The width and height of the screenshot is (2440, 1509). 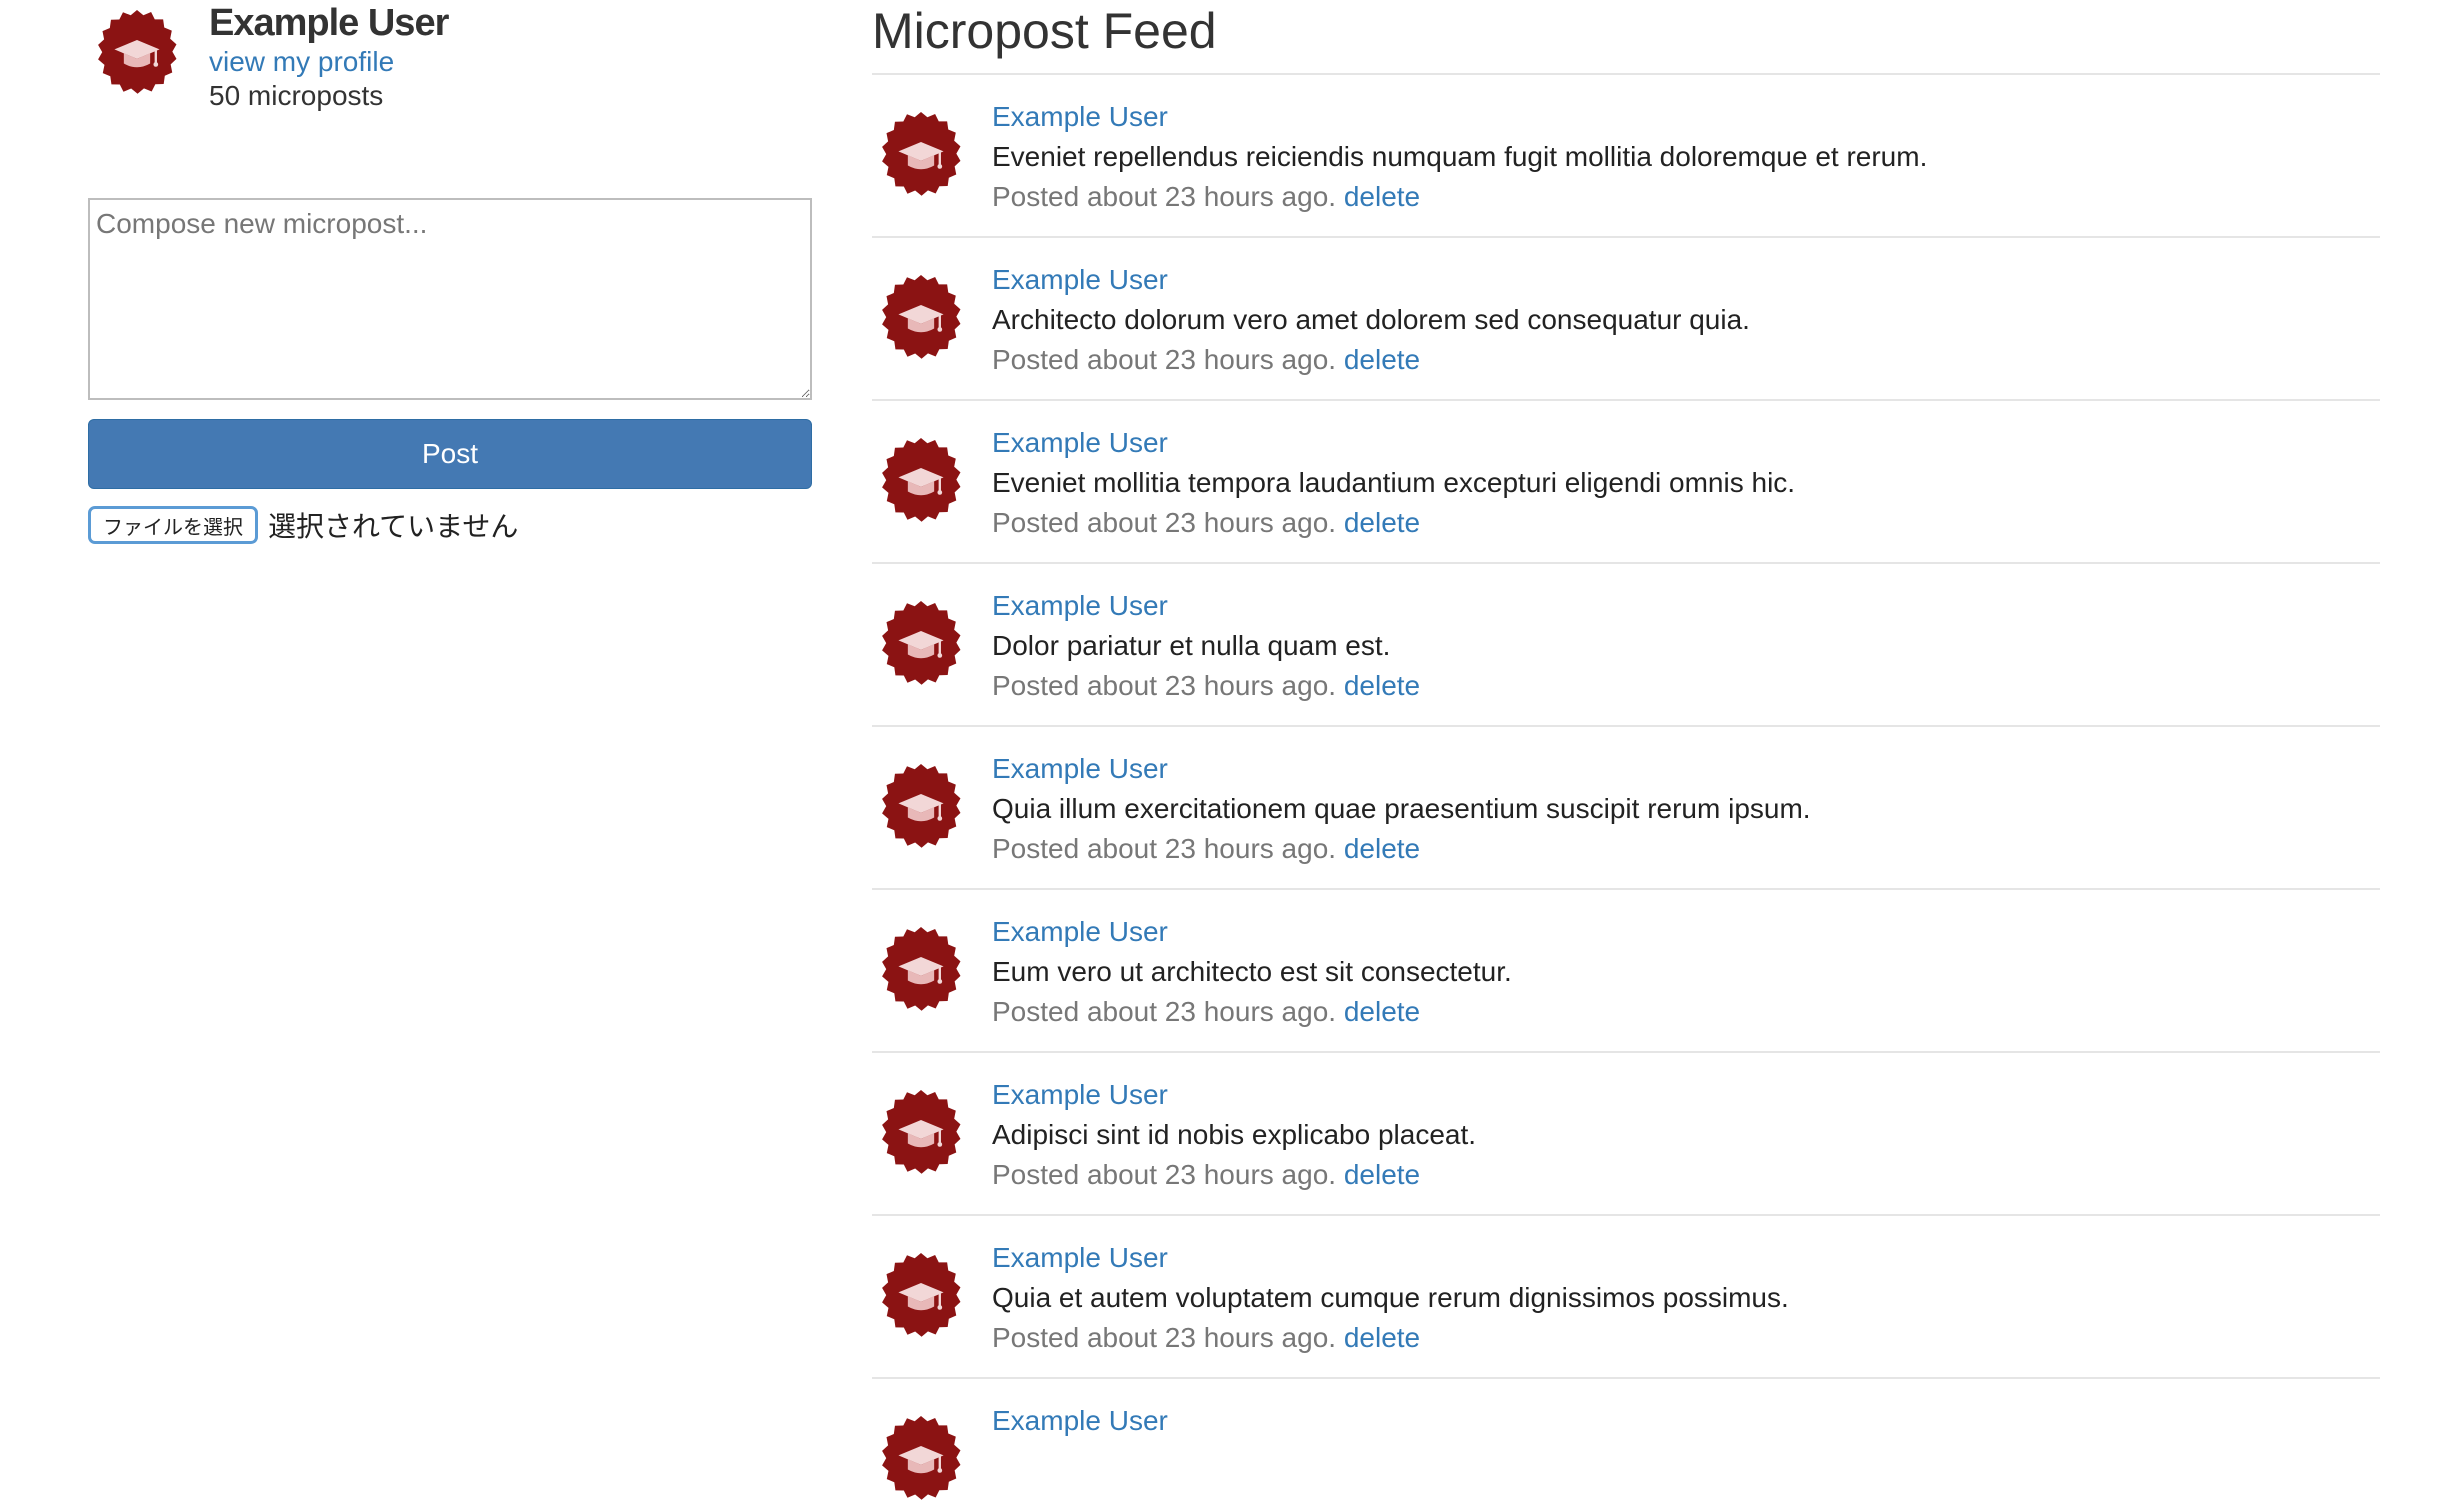 What do you see at coordinates (173, 525) in the screenshot?
I see `choose-file-button: ファイルを選択` at bounding box center [173, 525].